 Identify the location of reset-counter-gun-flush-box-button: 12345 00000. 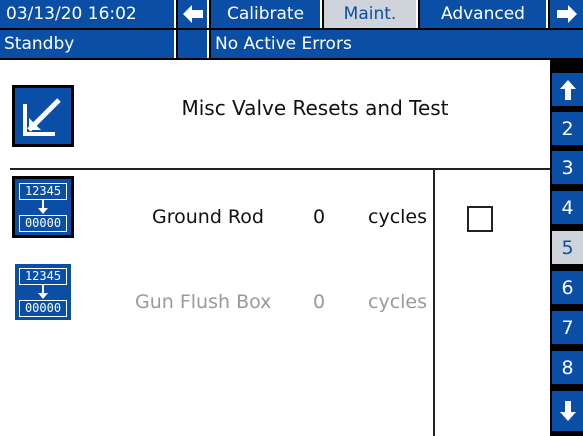
(43, 292).